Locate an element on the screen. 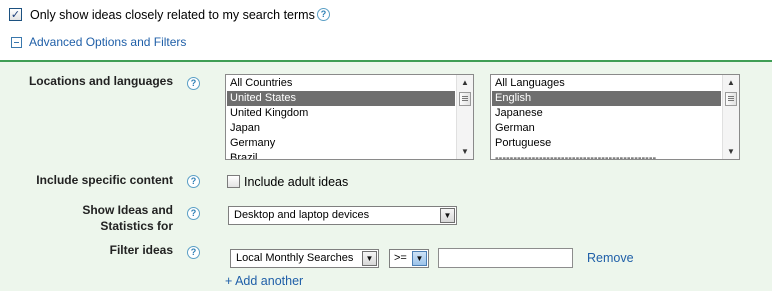 The width and height of the screenshot is (772, 291). include-content-label: Include specific content is located at coordinates (104, 180).